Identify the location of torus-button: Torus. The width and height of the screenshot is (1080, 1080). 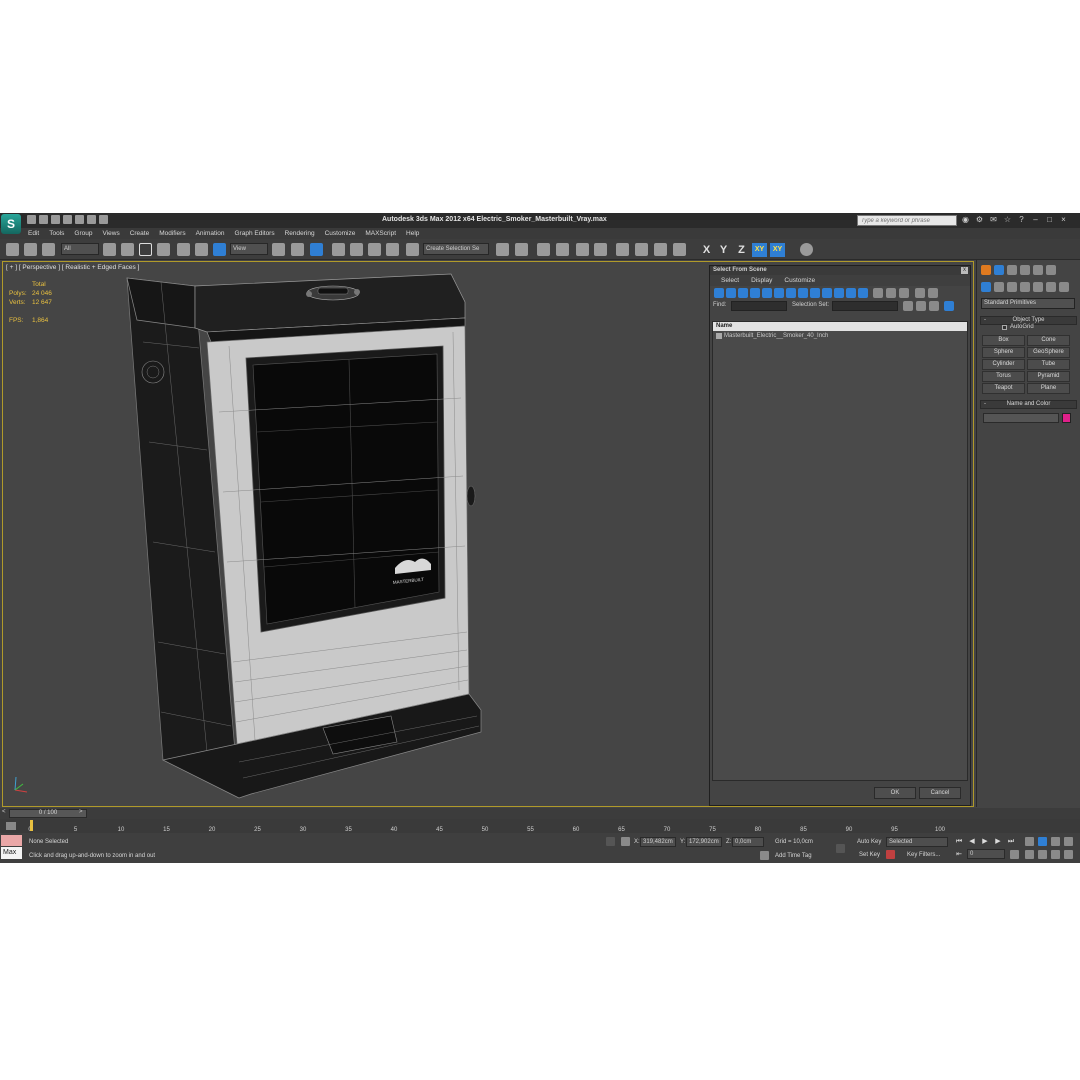
(1003, 376).